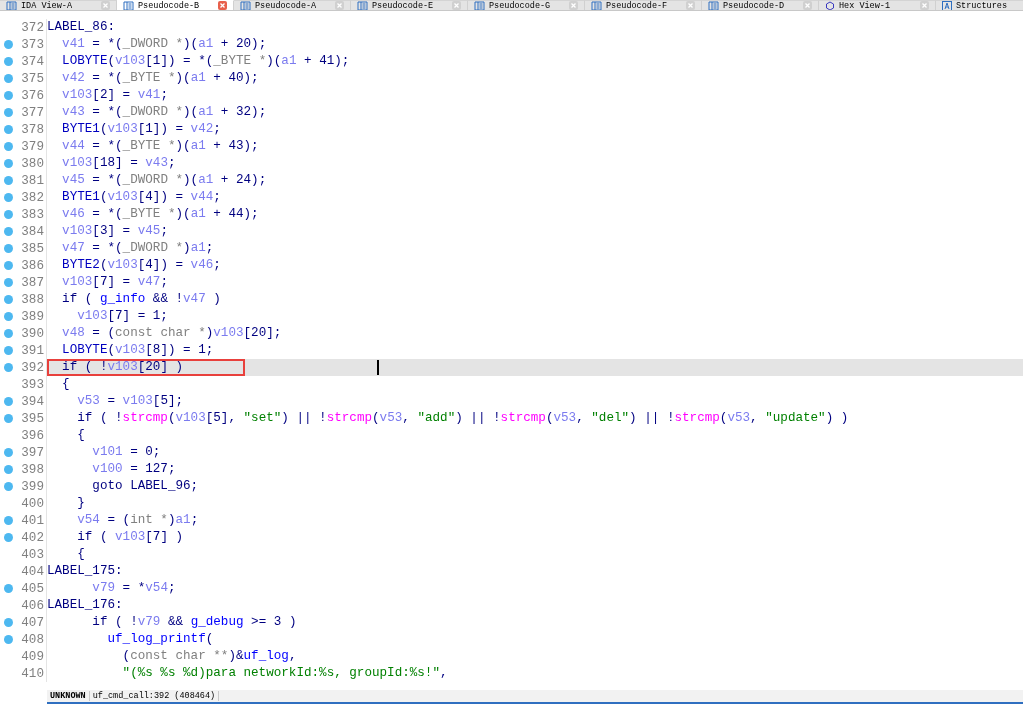 The height and width of the screenshot is (704, 1023). I want to click on code-line: LABEL_86:, so click(81, 27).